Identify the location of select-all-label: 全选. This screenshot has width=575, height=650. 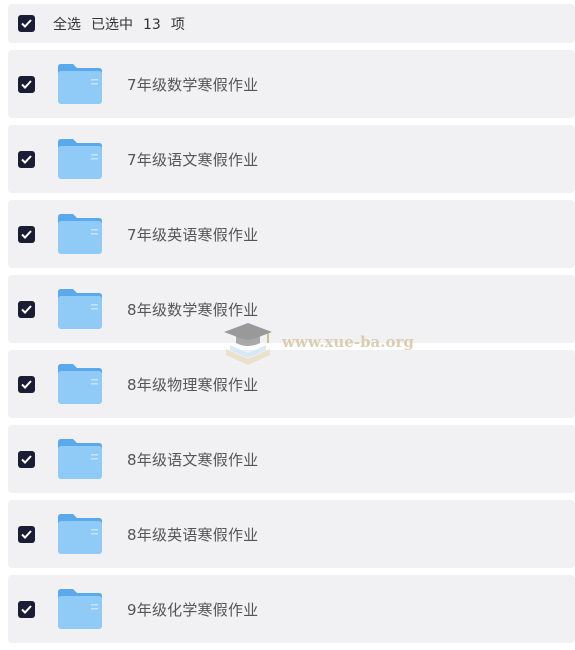
(67, 25).